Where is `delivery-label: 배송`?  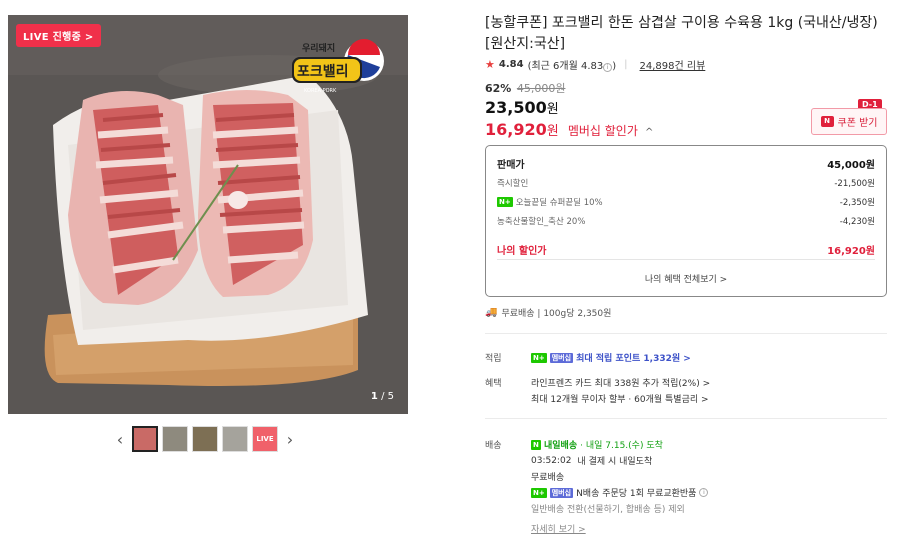
delivery-label: 배송 is located at coordinates (493, 446).